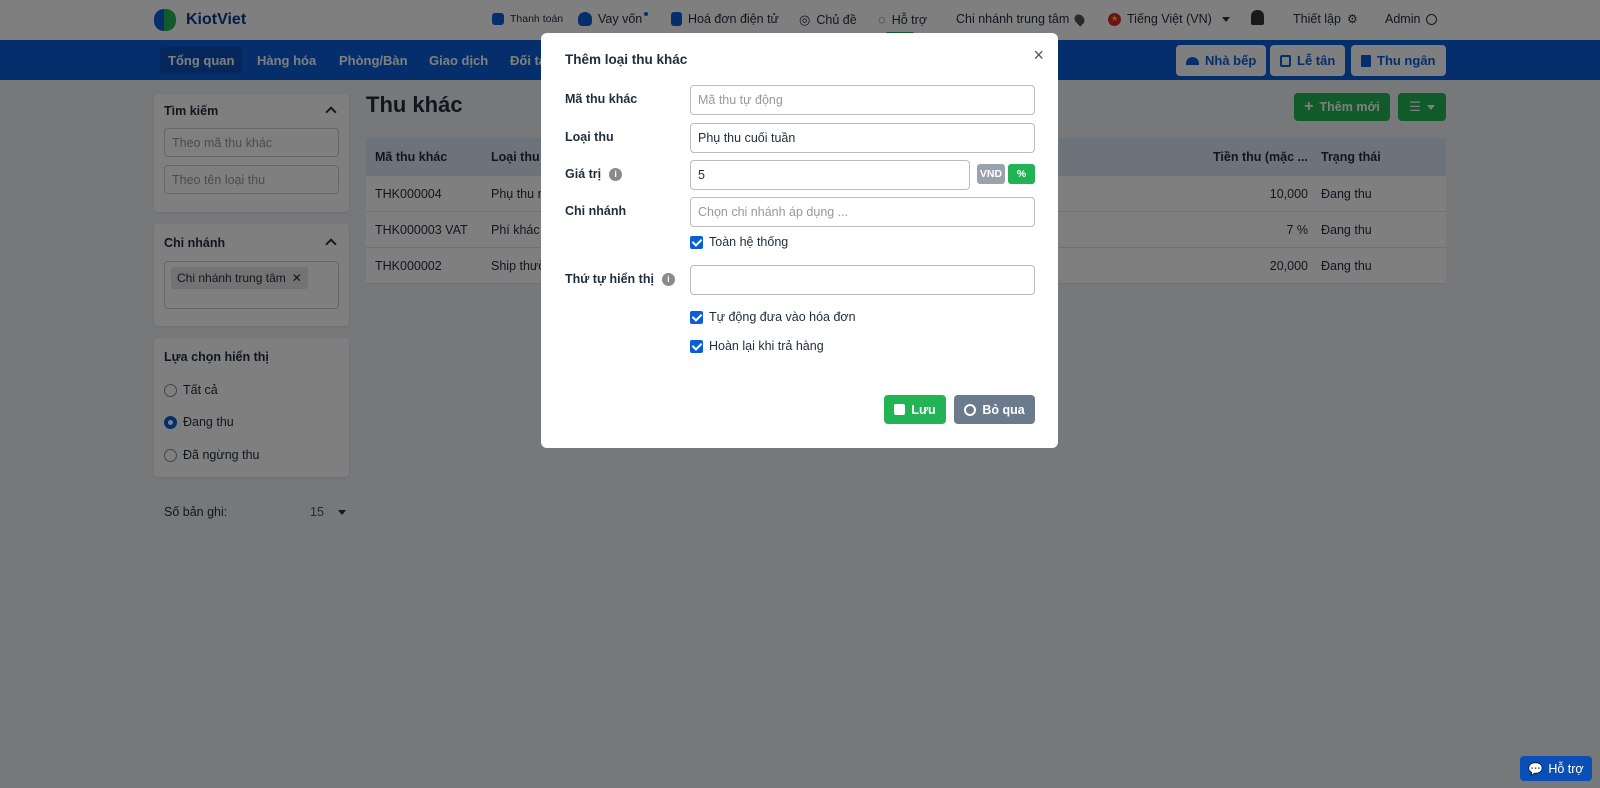 The height and width of the screenshot is (788, 1600). Describe the element at coordinates (1566, 768) in the screenshot. I see `floating-support-label: Hỗ trợ` at that location.